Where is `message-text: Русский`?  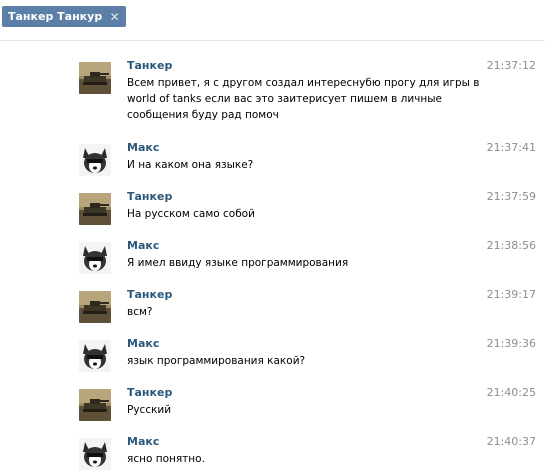
message-text: Русский is located at coordinates (149, 410).